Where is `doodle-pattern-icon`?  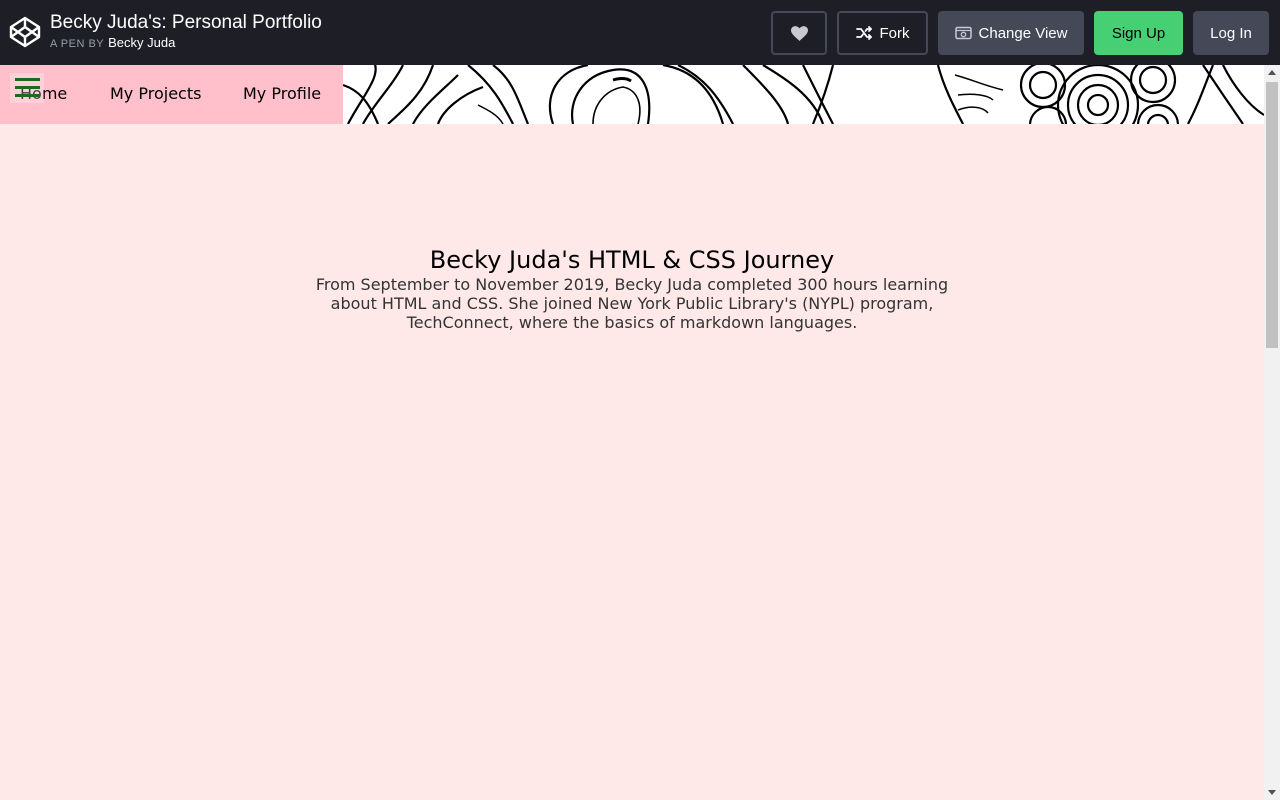 doodle-pattern-icon is located at coordinates (803, 94).